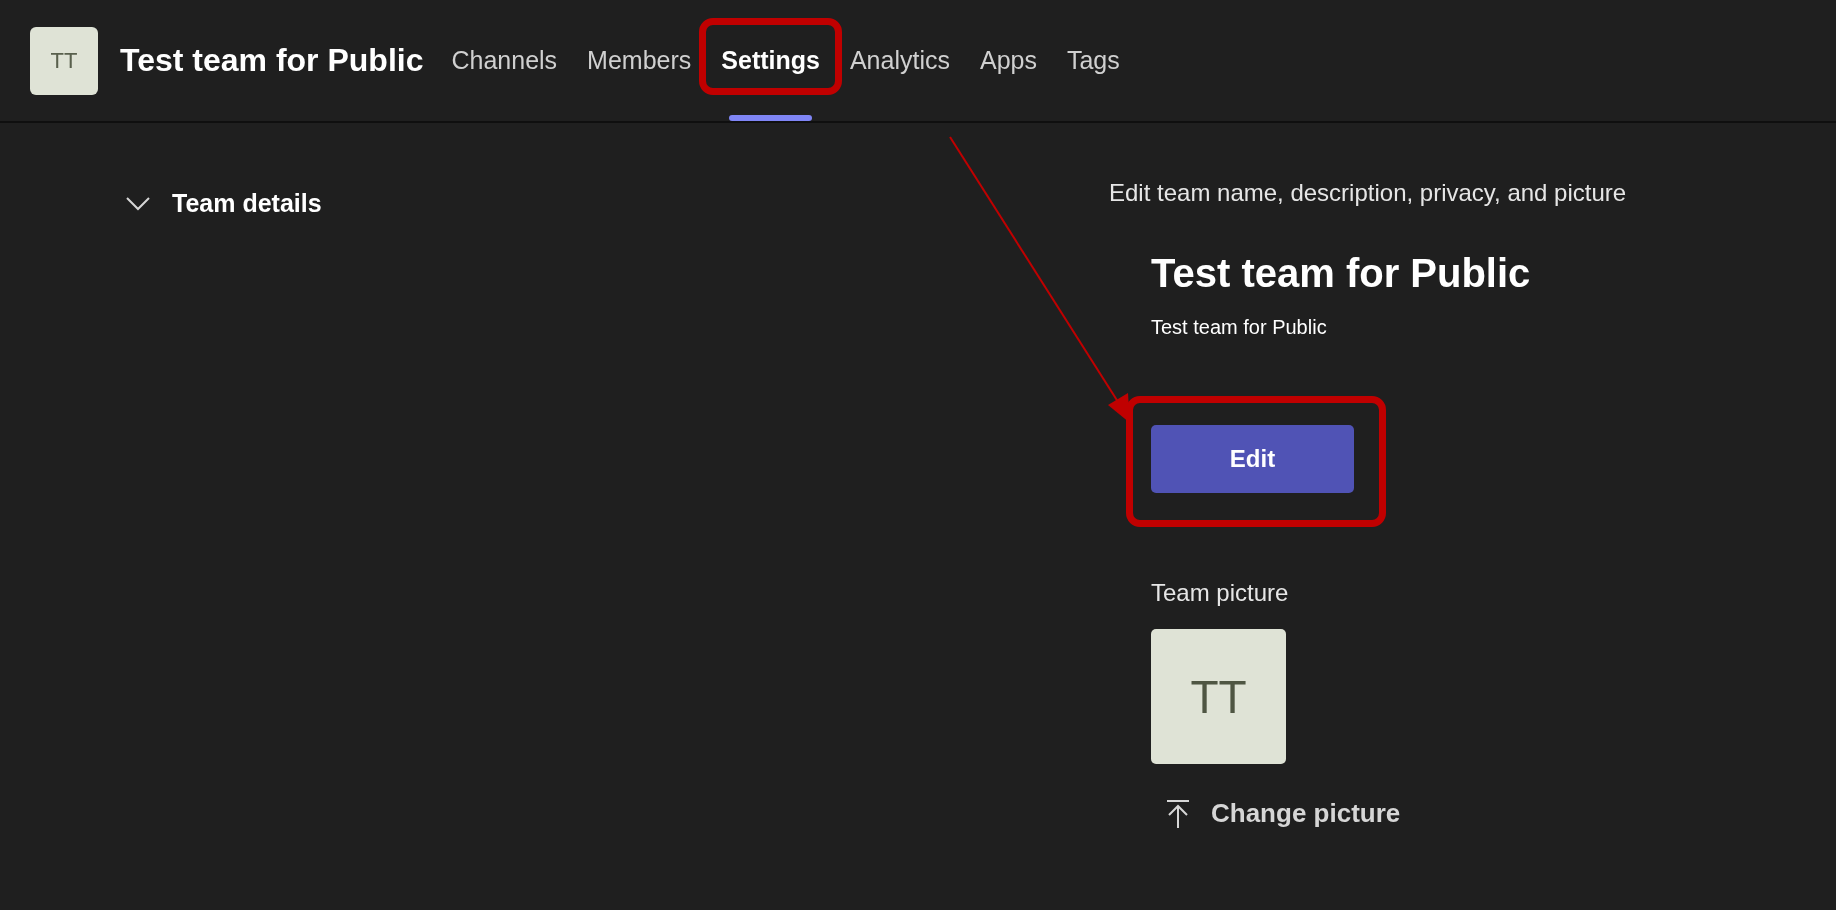 The height and width of the screenshot is (910, 1836). Describe the element at coordinates (504, 60) in the screenshot. I see `nav-tab: Channels` at that location.